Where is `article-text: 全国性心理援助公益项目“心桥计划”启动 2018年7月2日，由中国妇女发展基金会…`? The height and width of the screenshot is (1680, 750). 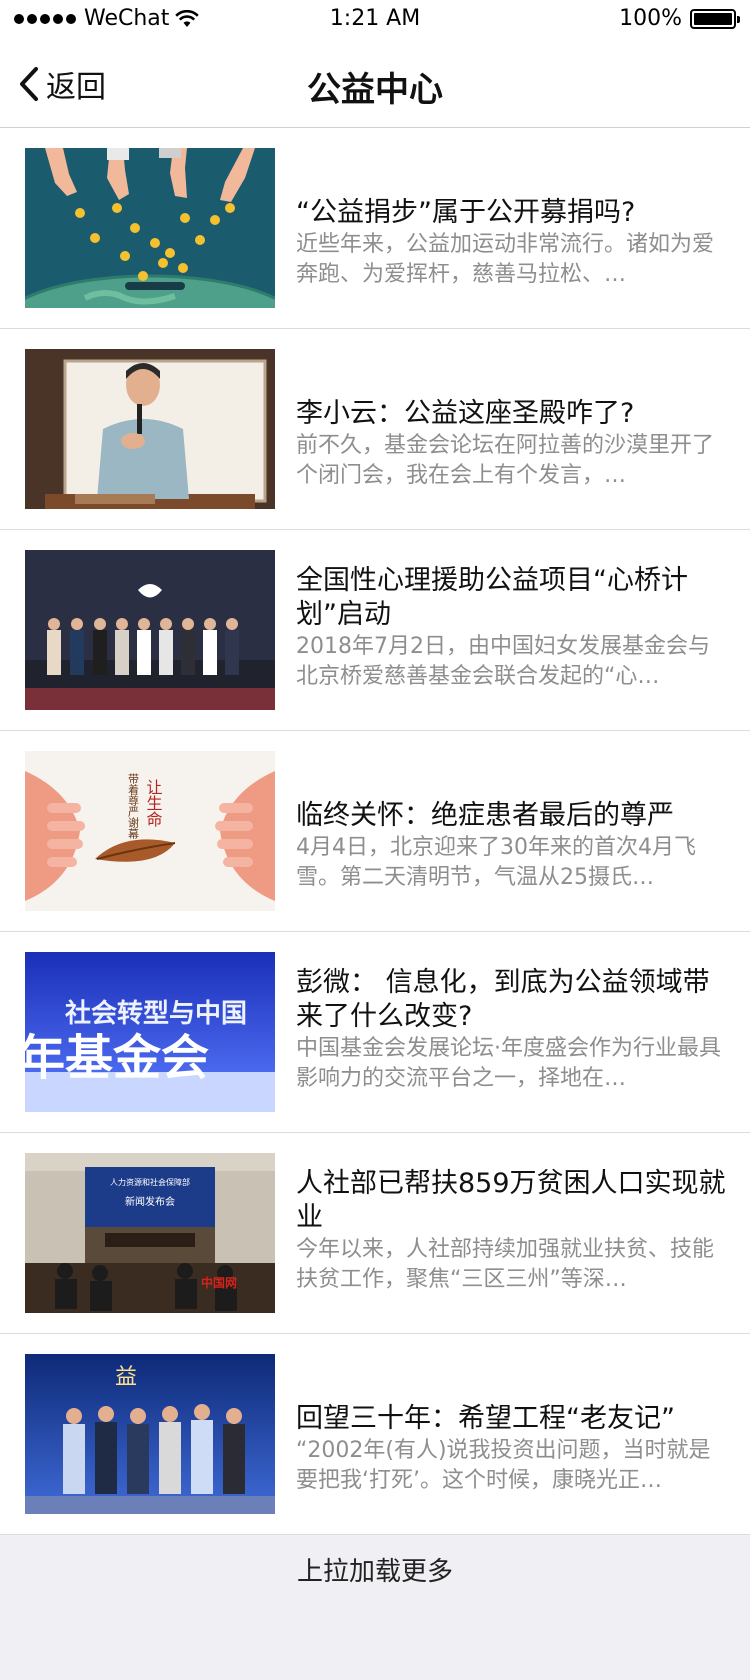 article-text: 全国性心理援助公益项目“心桥计划”启动 2018年7月2日，由中国妇女发展基金会… is located at coordinates (511, 630).